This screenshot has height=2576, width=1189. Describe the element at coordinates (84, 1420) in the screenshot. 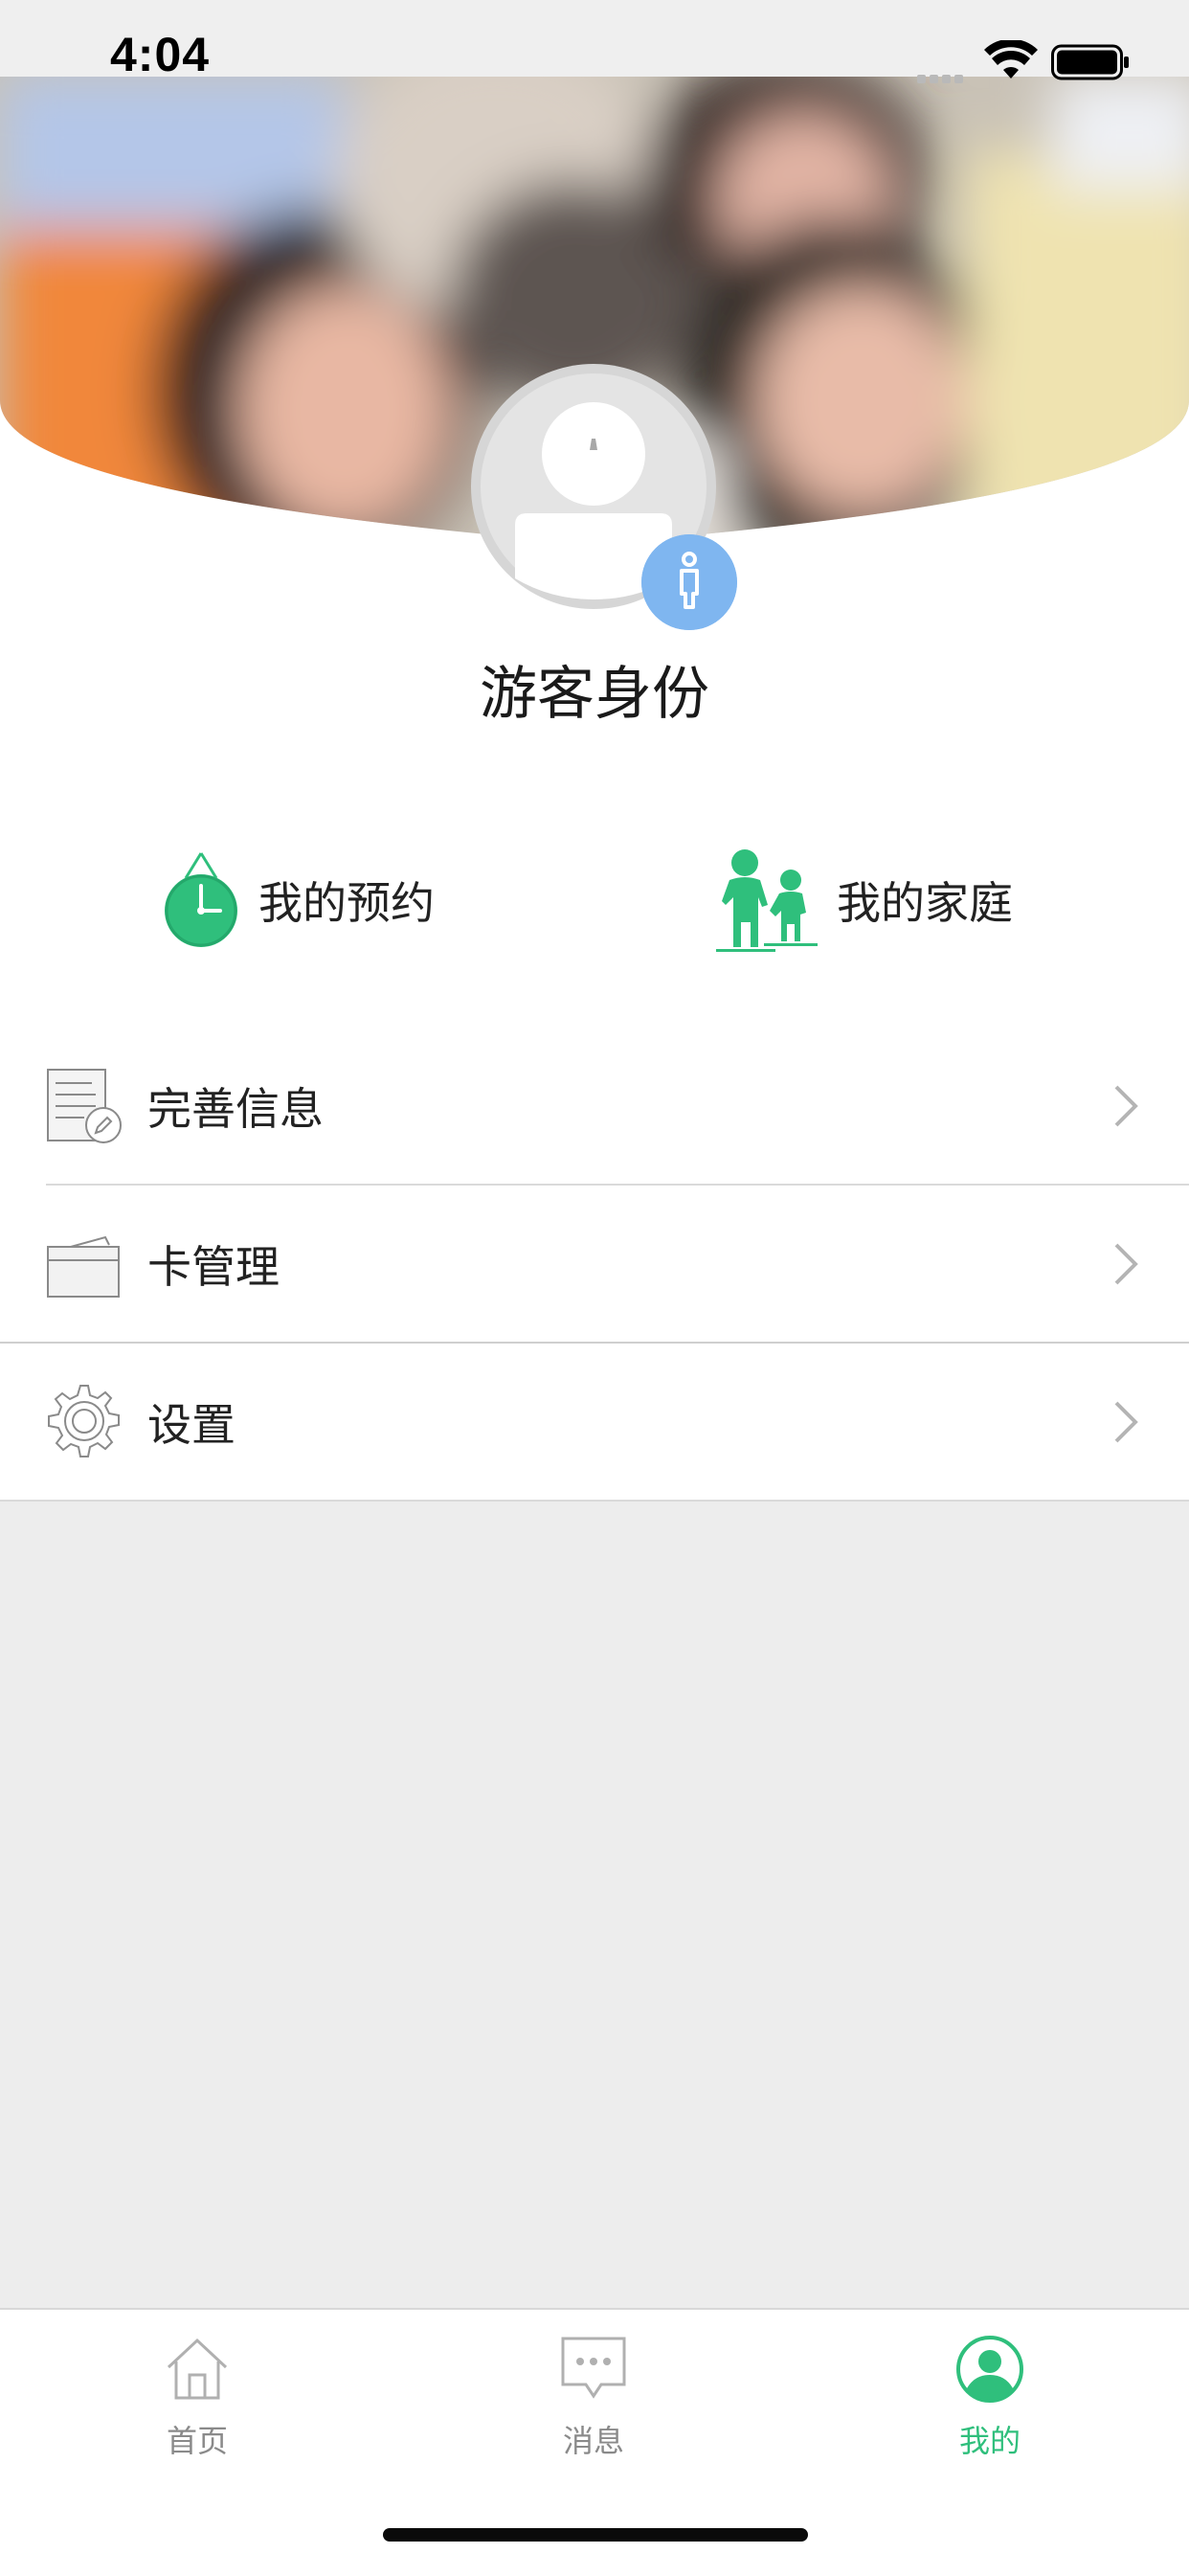

I see `gear-icon` at that location.